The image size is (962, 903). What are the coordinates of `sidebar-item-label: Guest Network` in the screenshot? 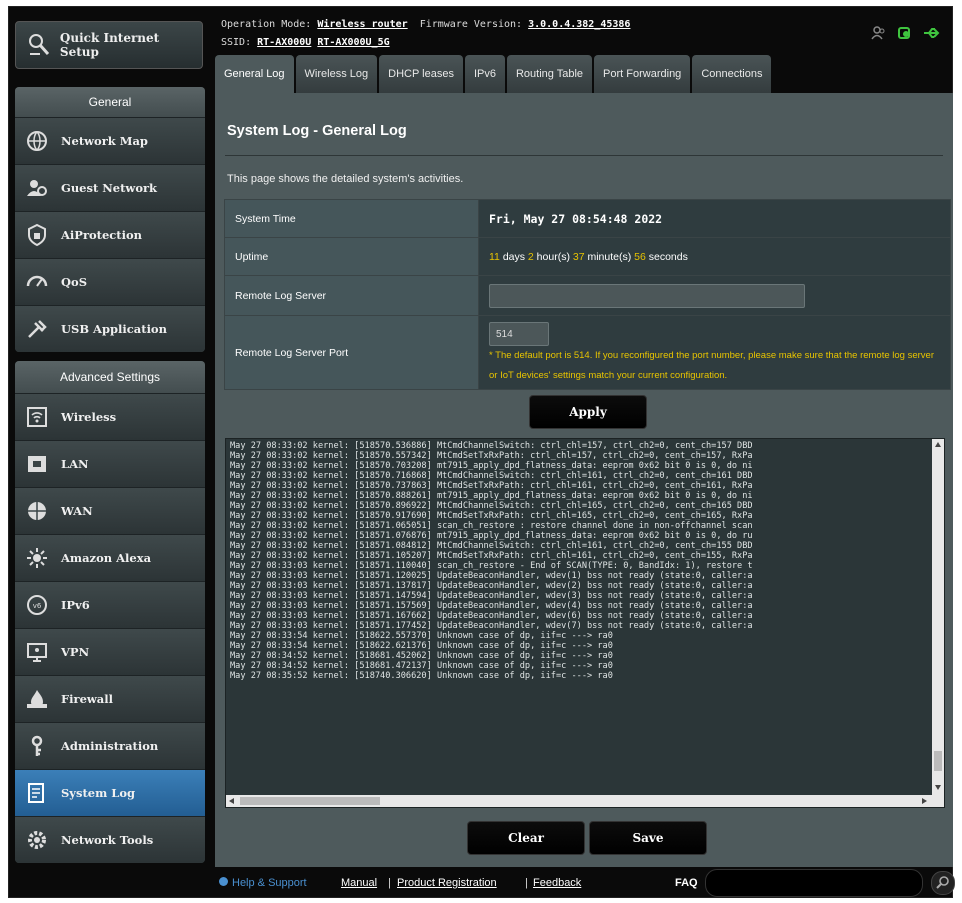 It's located at (109, 188).